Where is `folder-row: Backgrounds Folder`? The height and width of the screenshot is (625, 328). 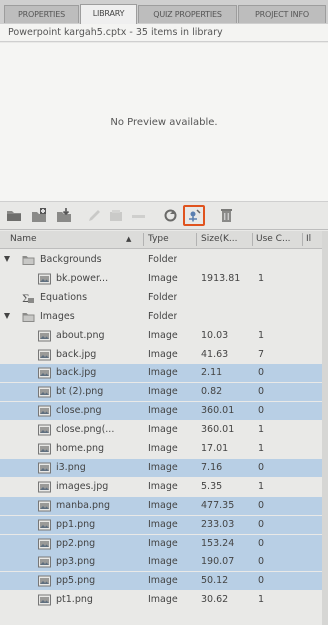 folder-row: Backgrounds Folder is located at coordinates (164, 260).